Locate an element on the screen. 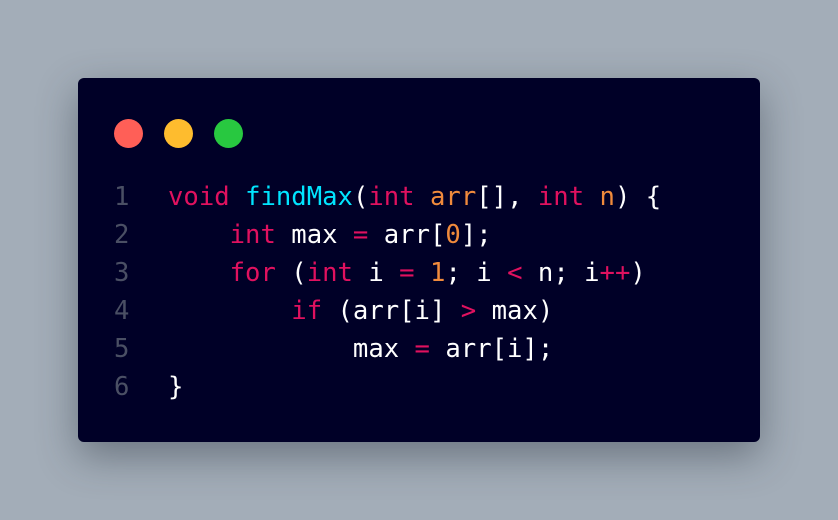  code-token-plain: n; i is located at coordinates (561, 273).